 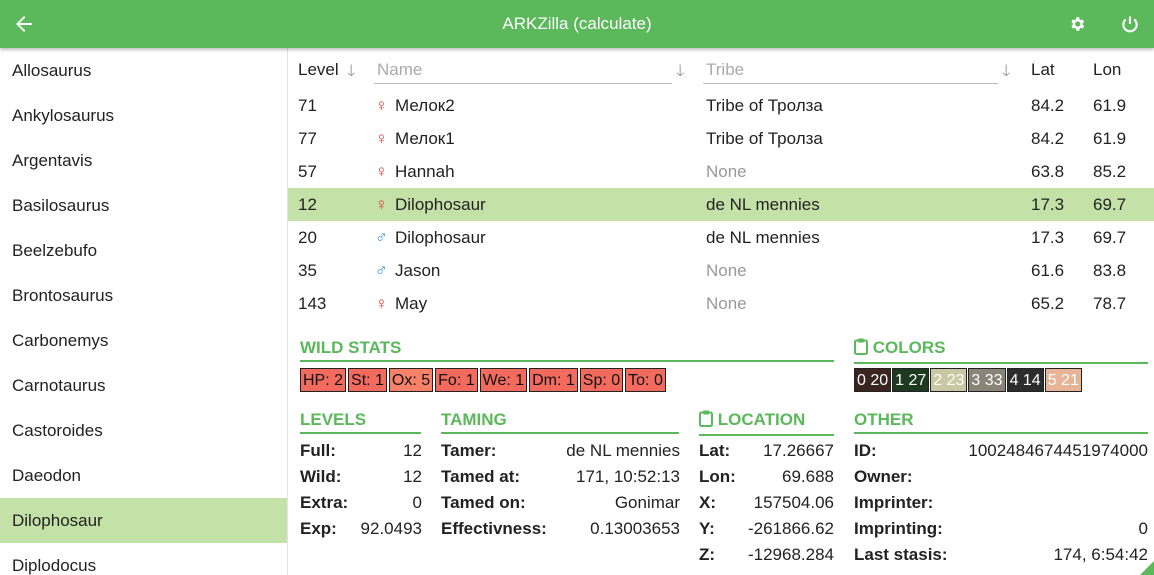 What do you see at coordinates (318, 450) in the screenshot?
I see `full-label: Full:` at bounding box center [318, 450].